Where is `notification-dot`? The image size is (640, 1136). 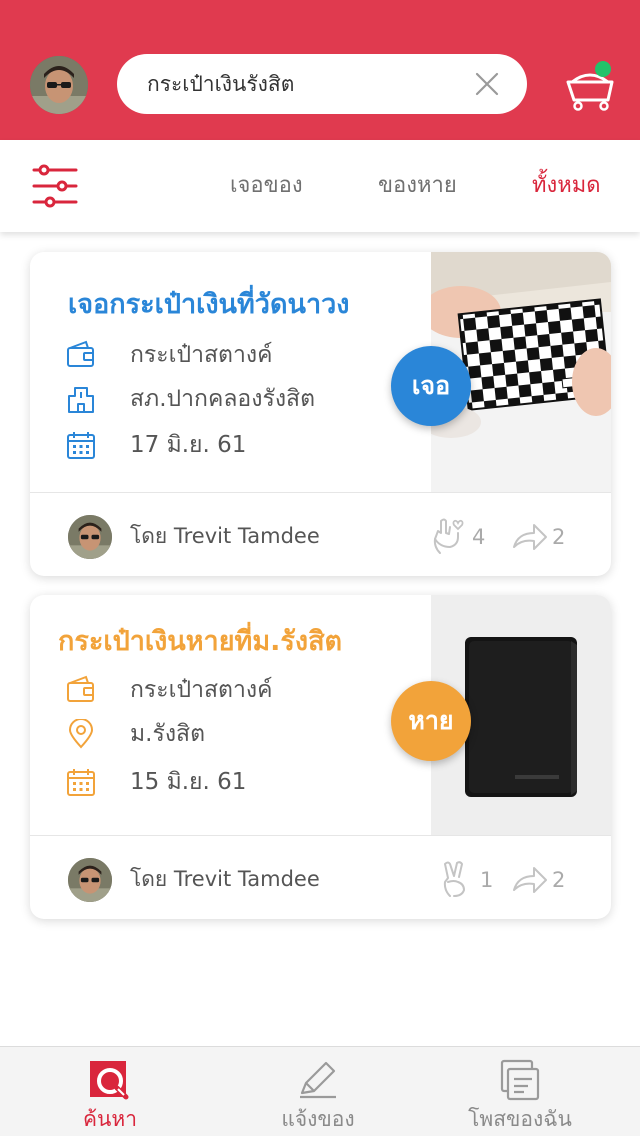
notification-dot is located at coordinates (603, 69).